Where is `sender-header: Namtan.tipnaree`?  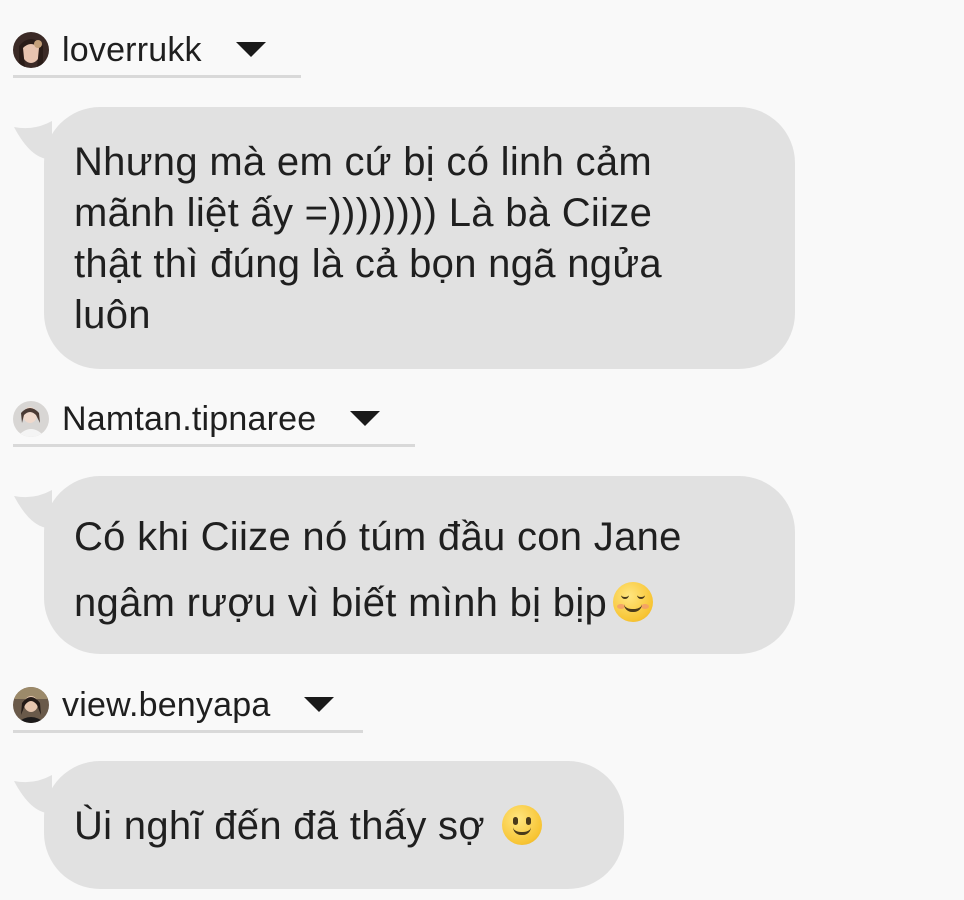 sender-header: Namtan.tipnaree is located at coordinates (214, 420).